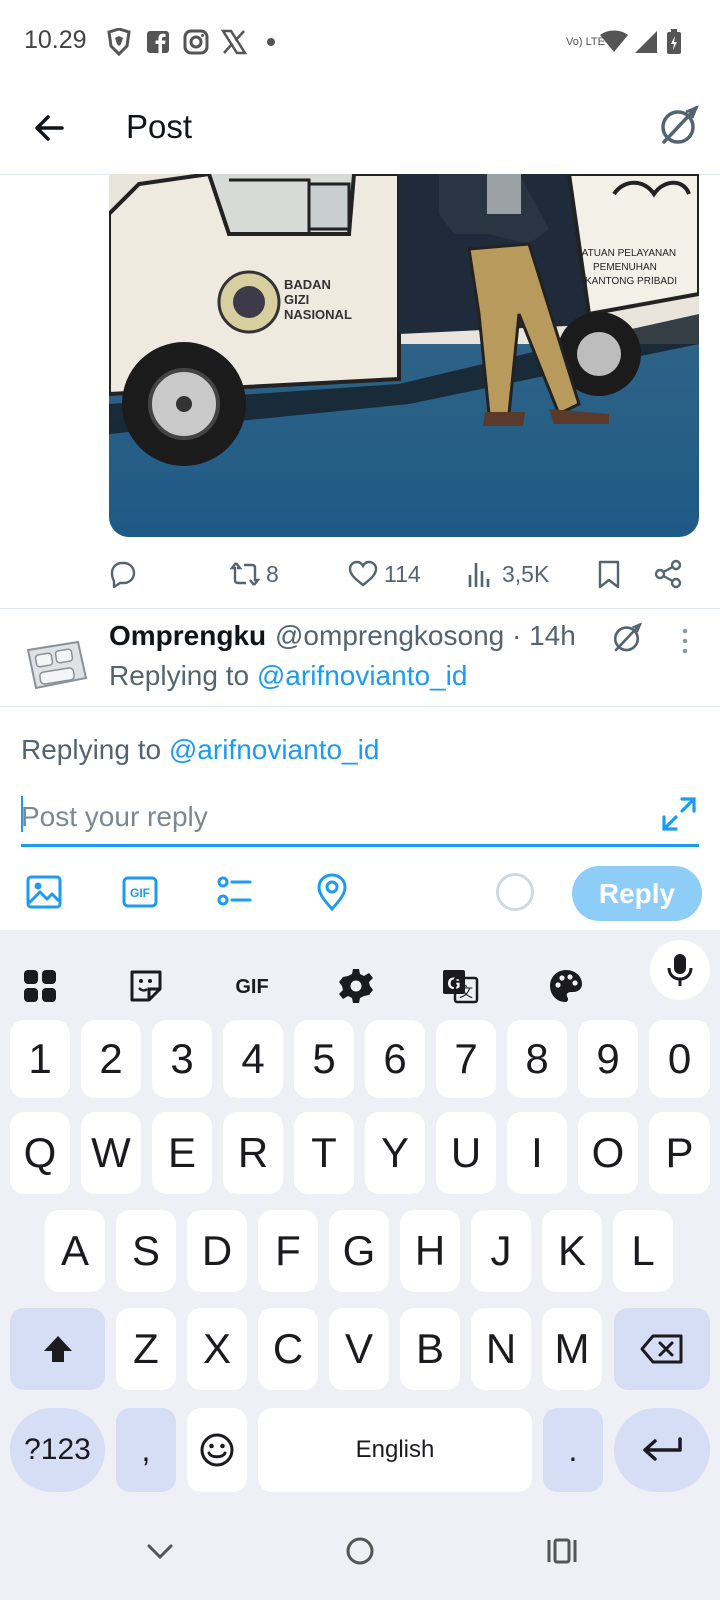 This screenshot has width=720, height=1600. I want to click on key-o: O, so click(608, 1153).